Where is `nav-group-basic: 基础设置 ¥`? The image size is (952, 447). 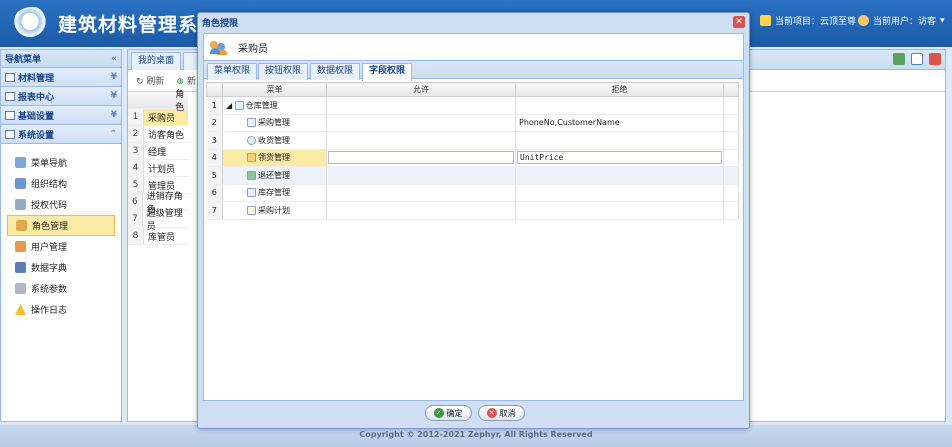 nav-group-basic: 基础设置 ¥ is located at coordinates (61, 115).